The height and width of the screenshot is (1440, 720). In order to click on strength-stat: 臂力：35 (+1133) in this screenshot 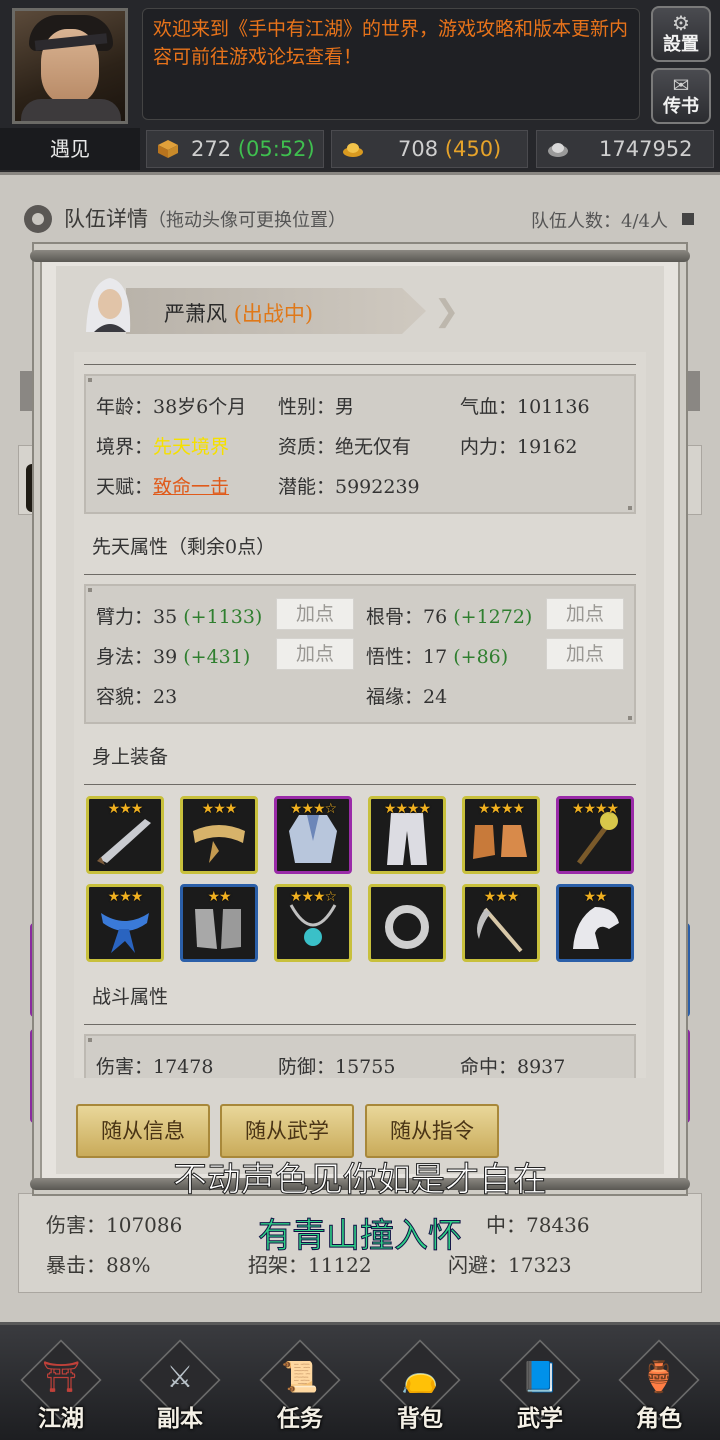, I will do `click(179, 615)`.